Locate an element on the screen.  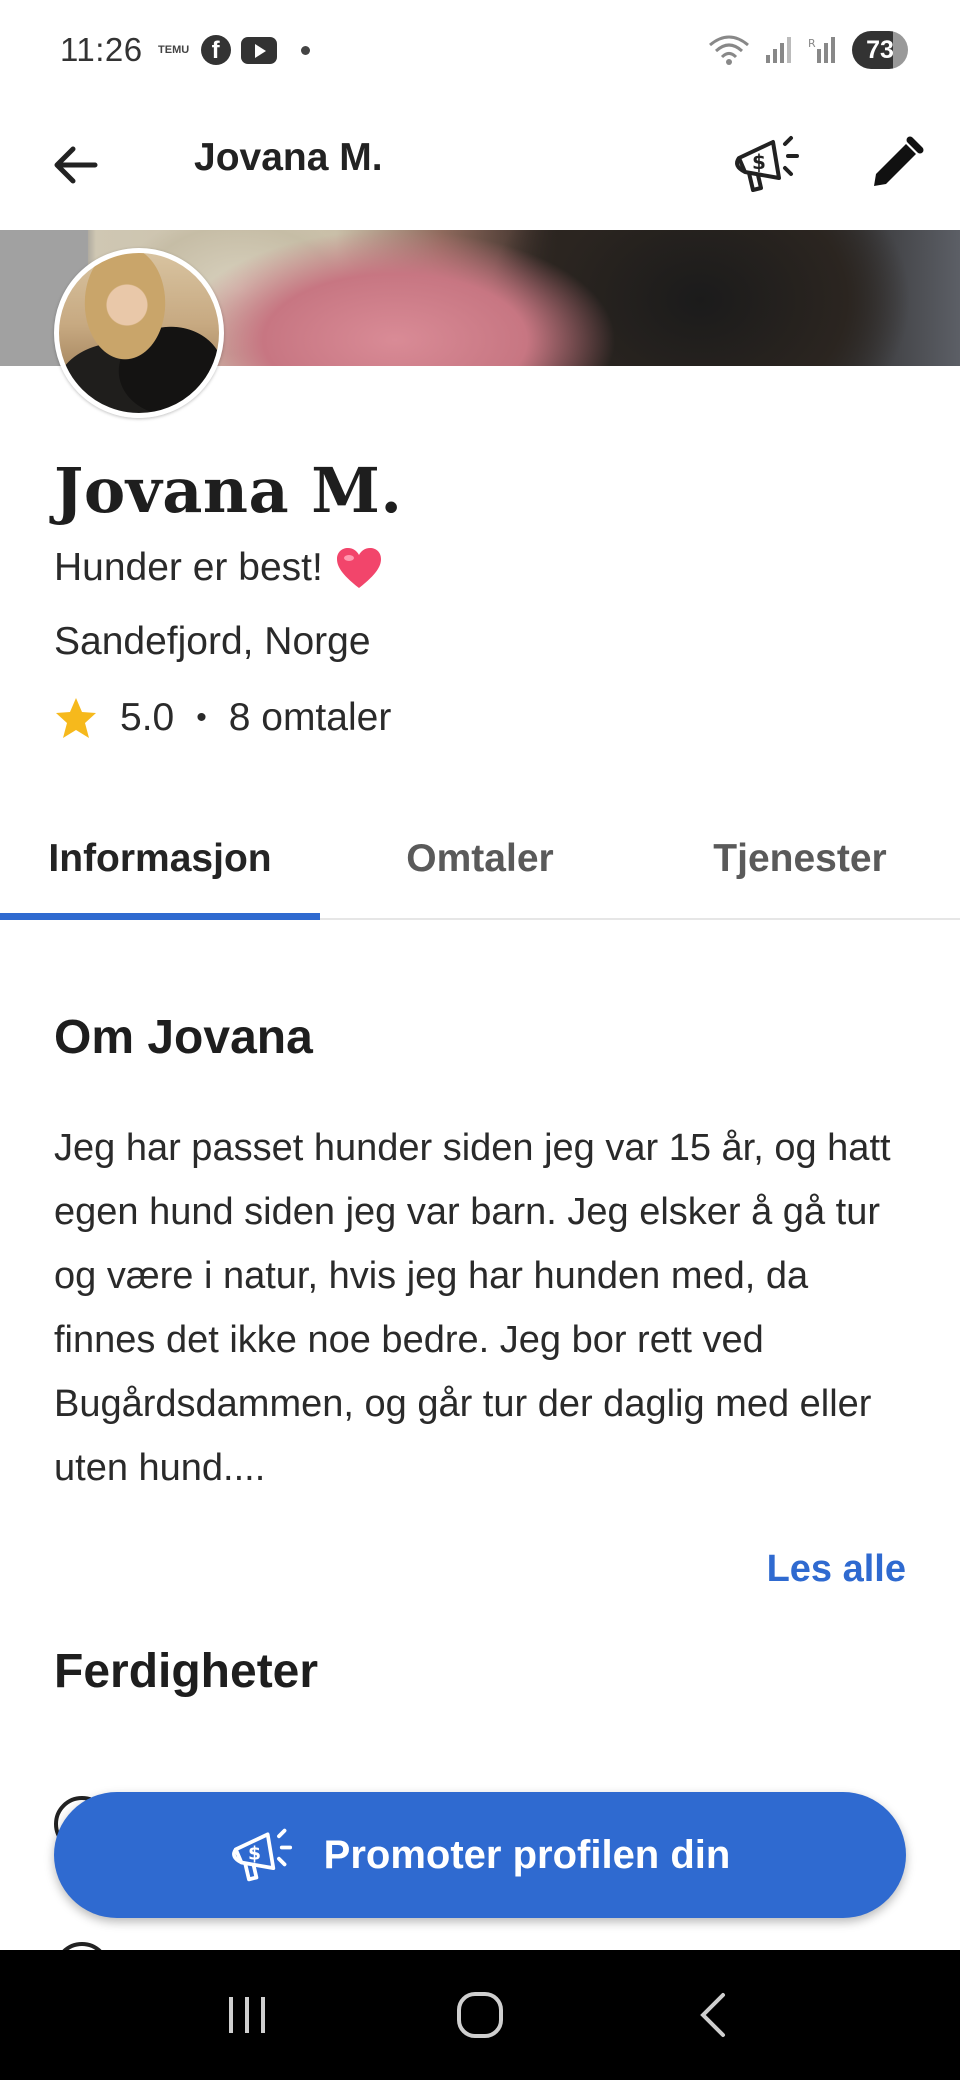
about-heading: Om Jovana is located at coordinates (183, 1037).